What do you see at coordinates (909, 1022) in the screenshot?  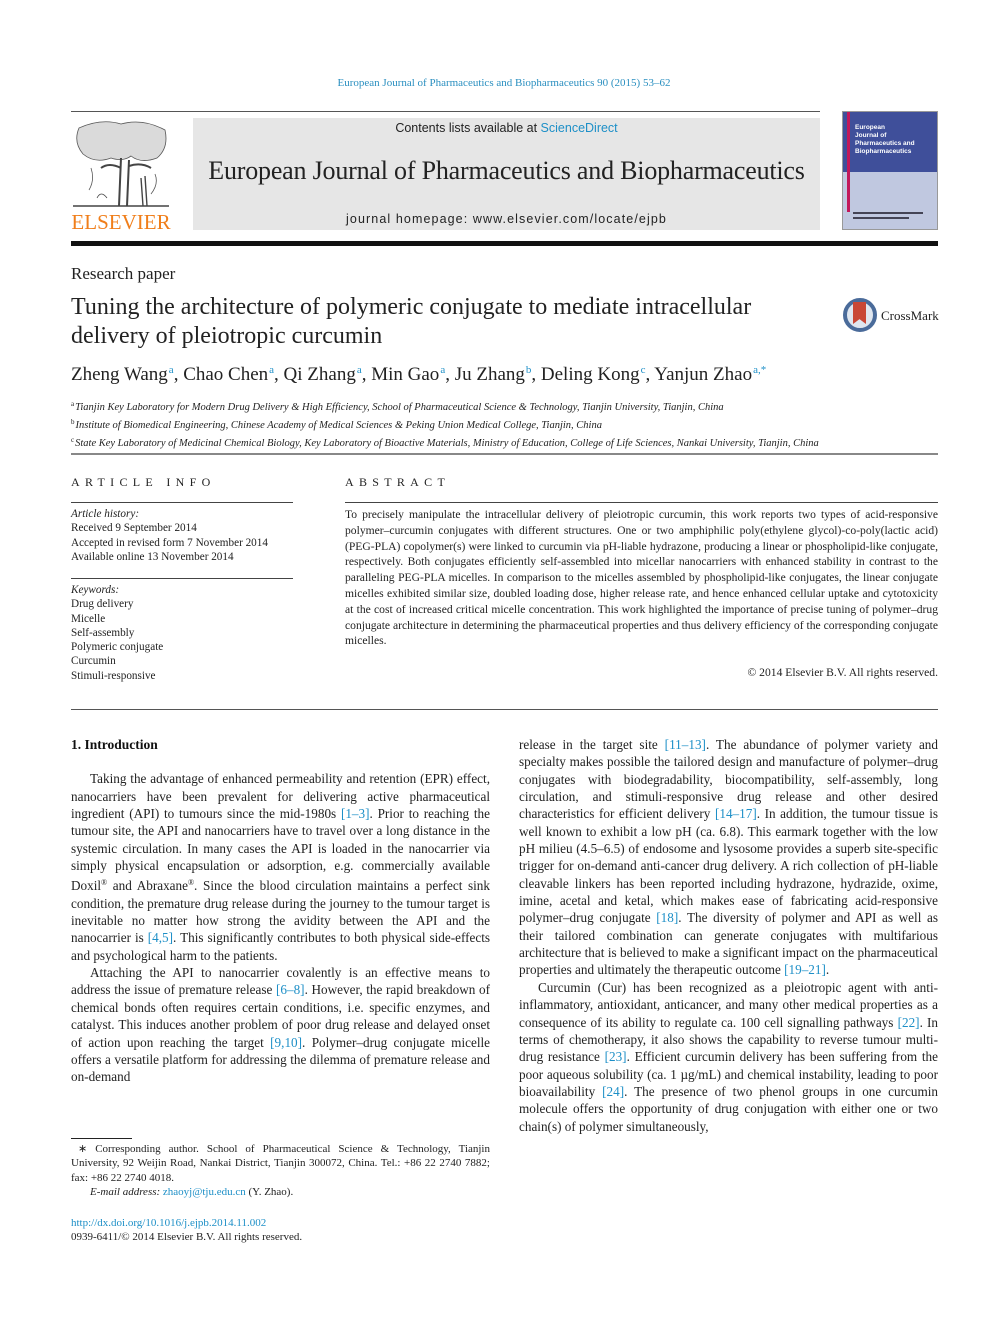 I see `citation-ref-link: [22]` at bounding box center [909, 1022].